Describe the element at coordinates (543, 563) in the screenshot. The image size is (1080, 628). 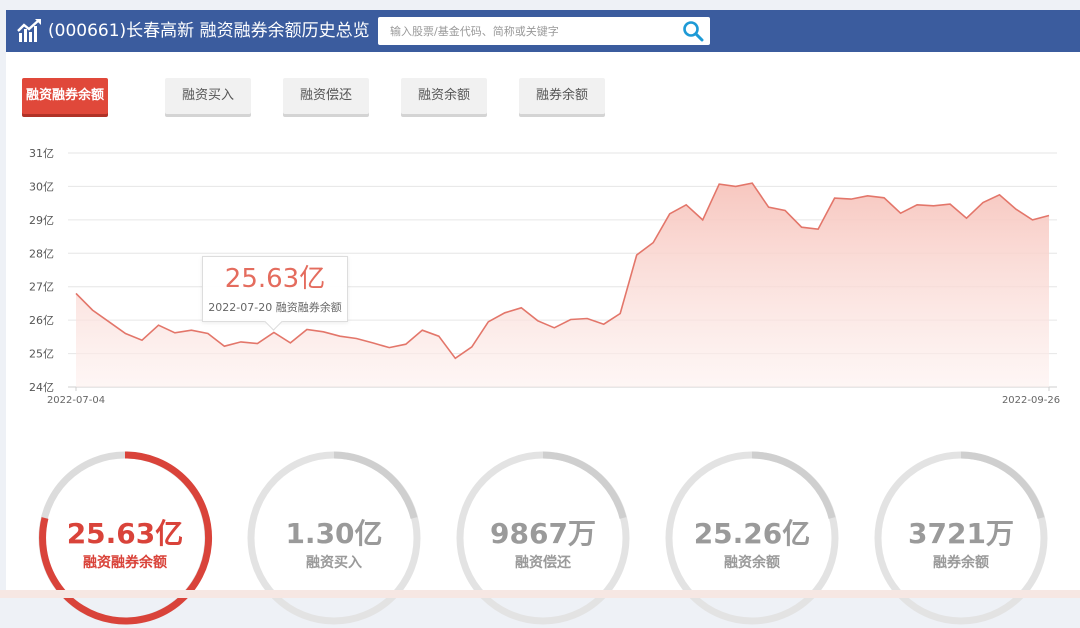
I see `ring-label: 融资偿还` at that location.